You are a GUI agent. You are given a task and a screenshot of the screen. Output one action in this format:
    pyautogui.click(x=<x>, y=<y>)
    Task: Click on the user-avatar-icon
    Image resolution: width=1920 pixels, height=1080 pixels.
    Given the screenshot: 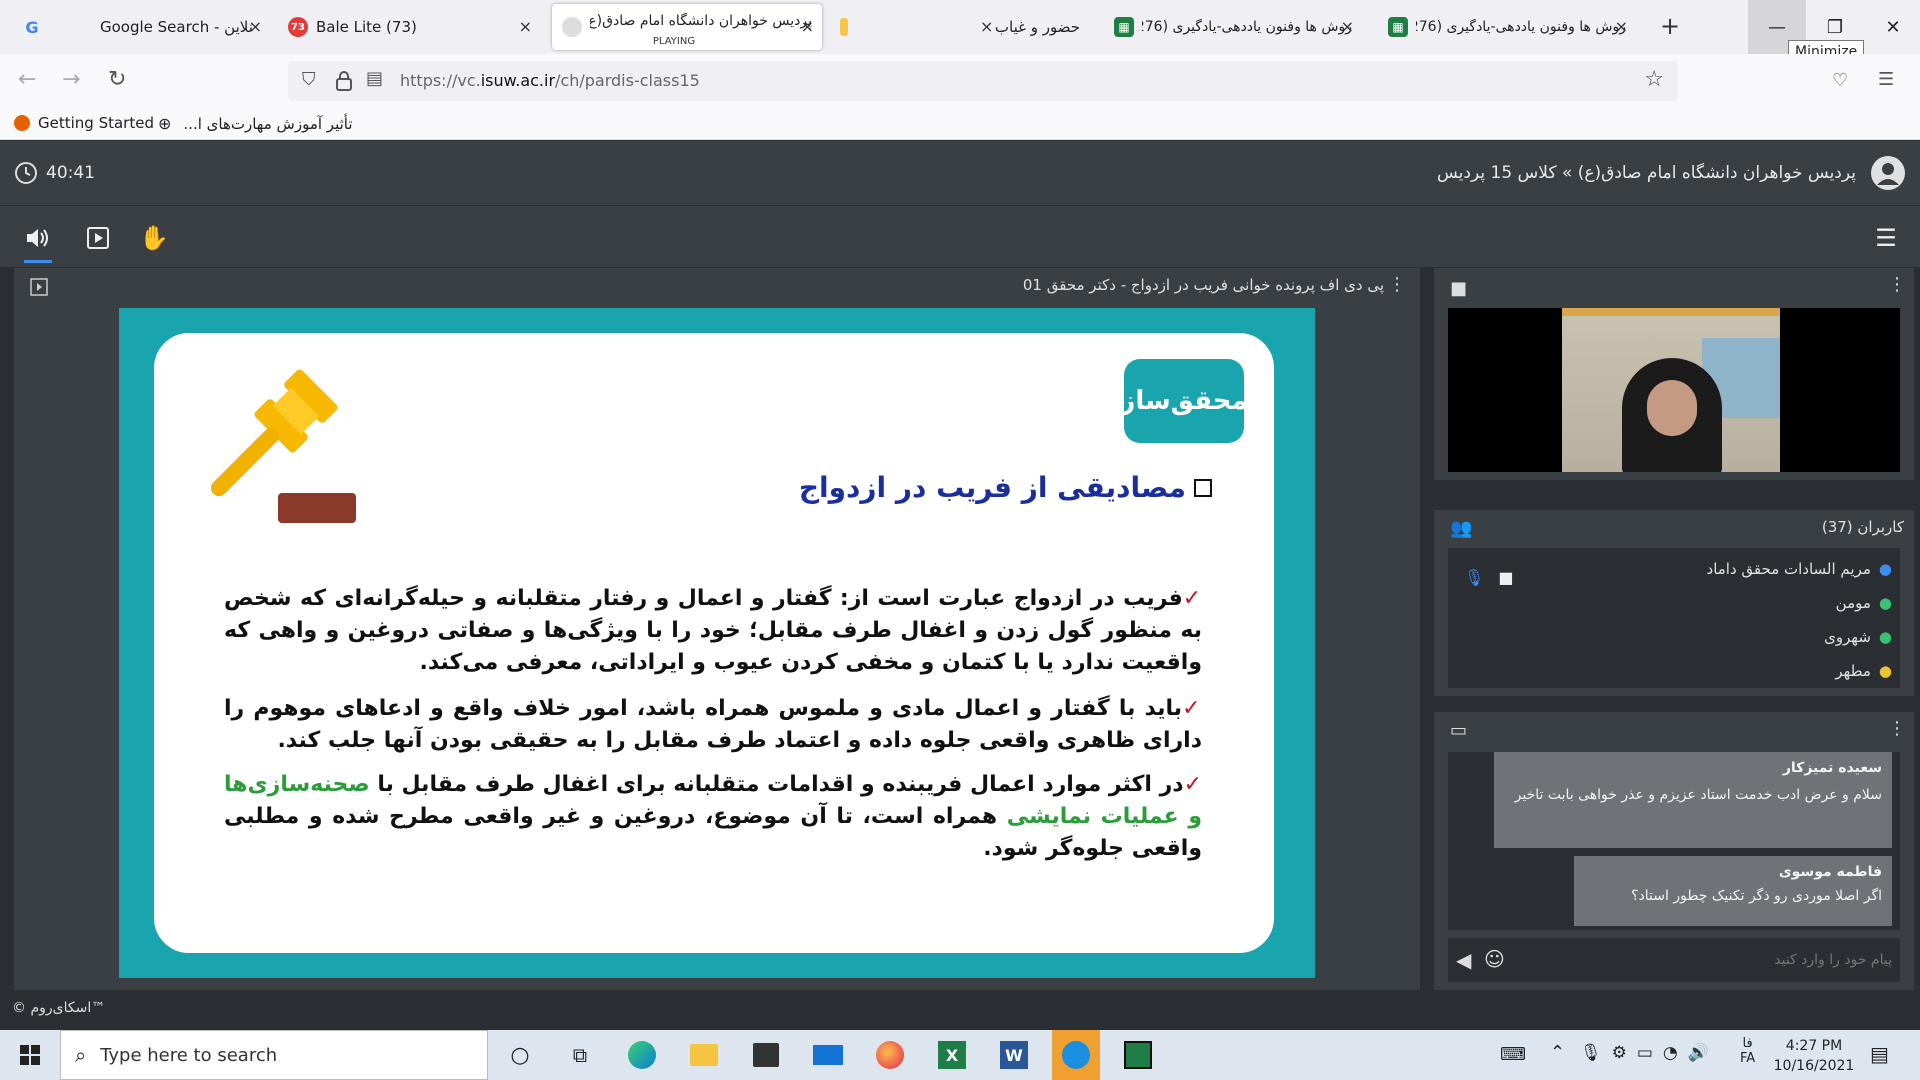 What is the action you would take?
    pyautogui.click(x=1888, y=173)
    